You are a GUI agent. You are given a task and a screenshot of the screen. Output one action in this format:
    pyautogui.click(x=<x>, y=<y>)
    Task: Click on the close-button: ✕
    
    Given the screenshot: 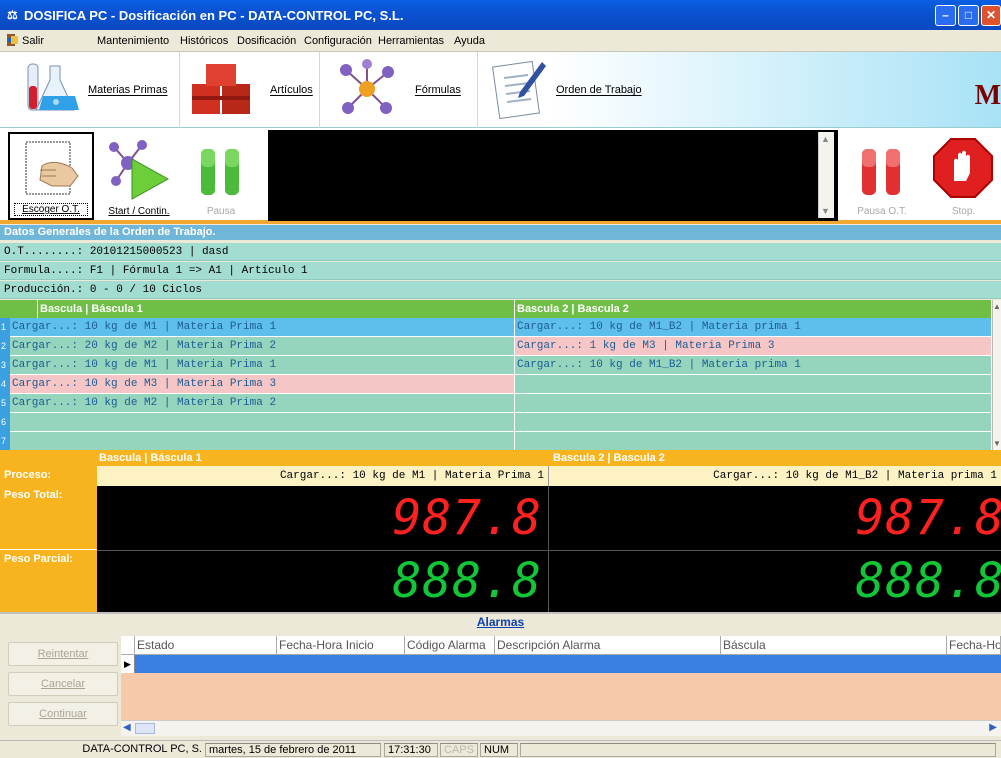 What is the action you would take?
    pyautogui.click(x=991, y=15)
    